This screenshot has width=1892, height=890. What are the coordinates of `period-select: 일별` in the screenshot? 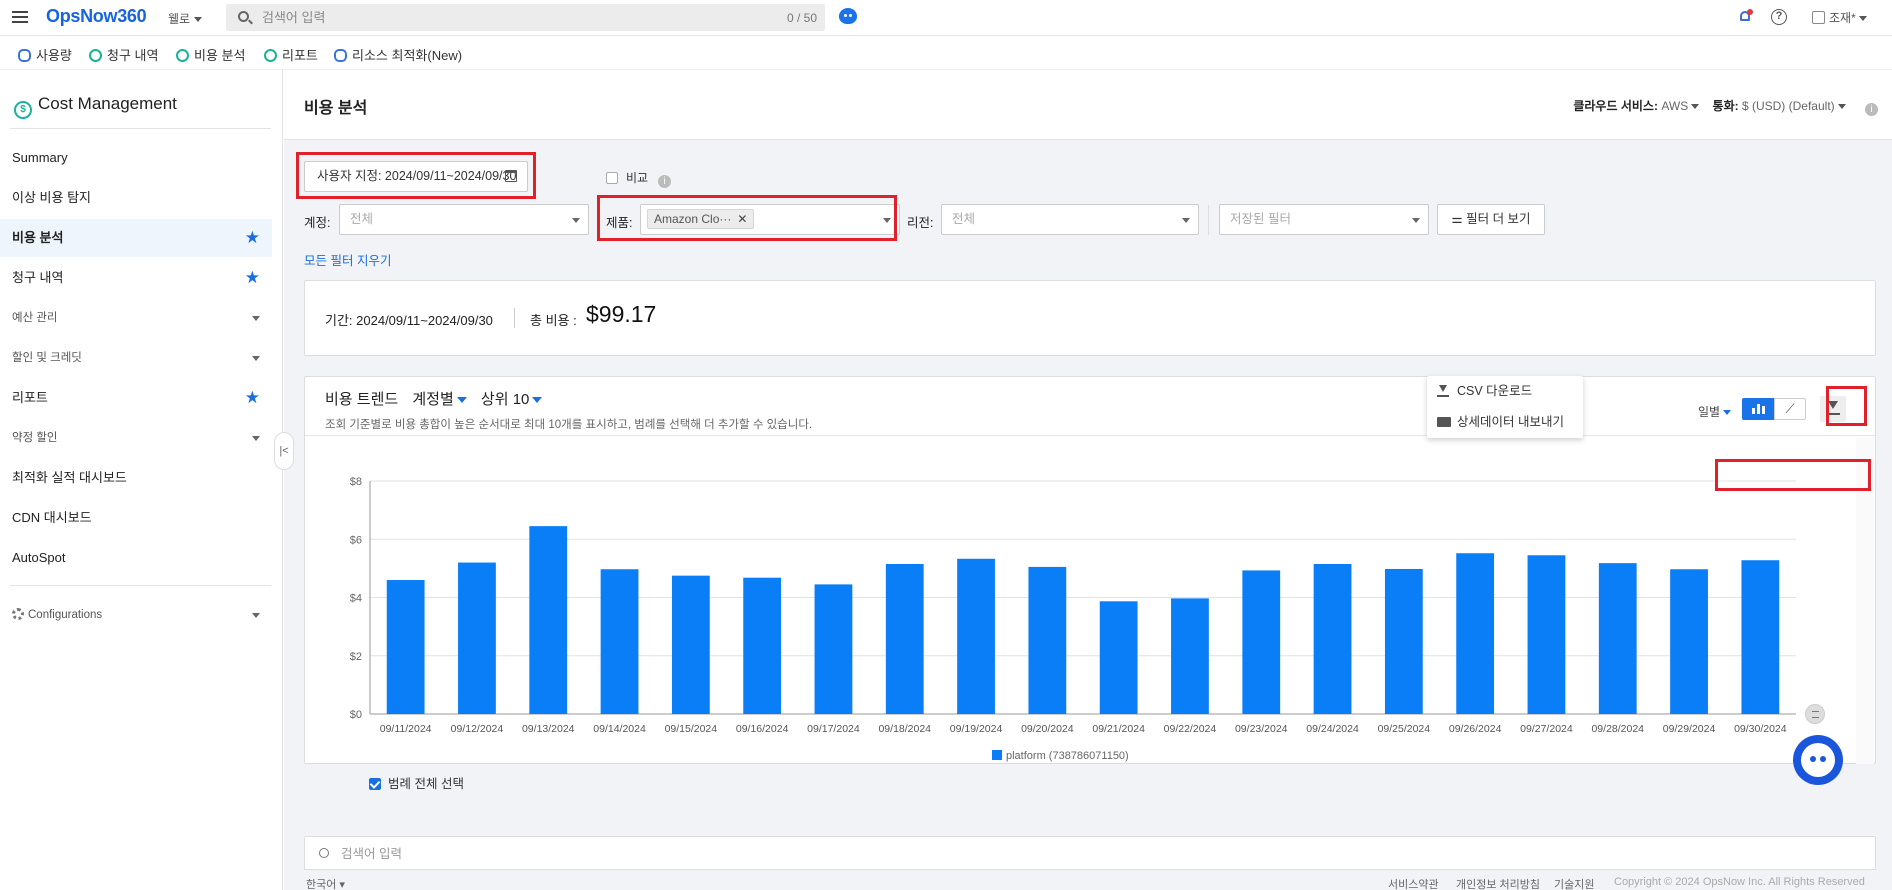 It's located at (1715, 411).